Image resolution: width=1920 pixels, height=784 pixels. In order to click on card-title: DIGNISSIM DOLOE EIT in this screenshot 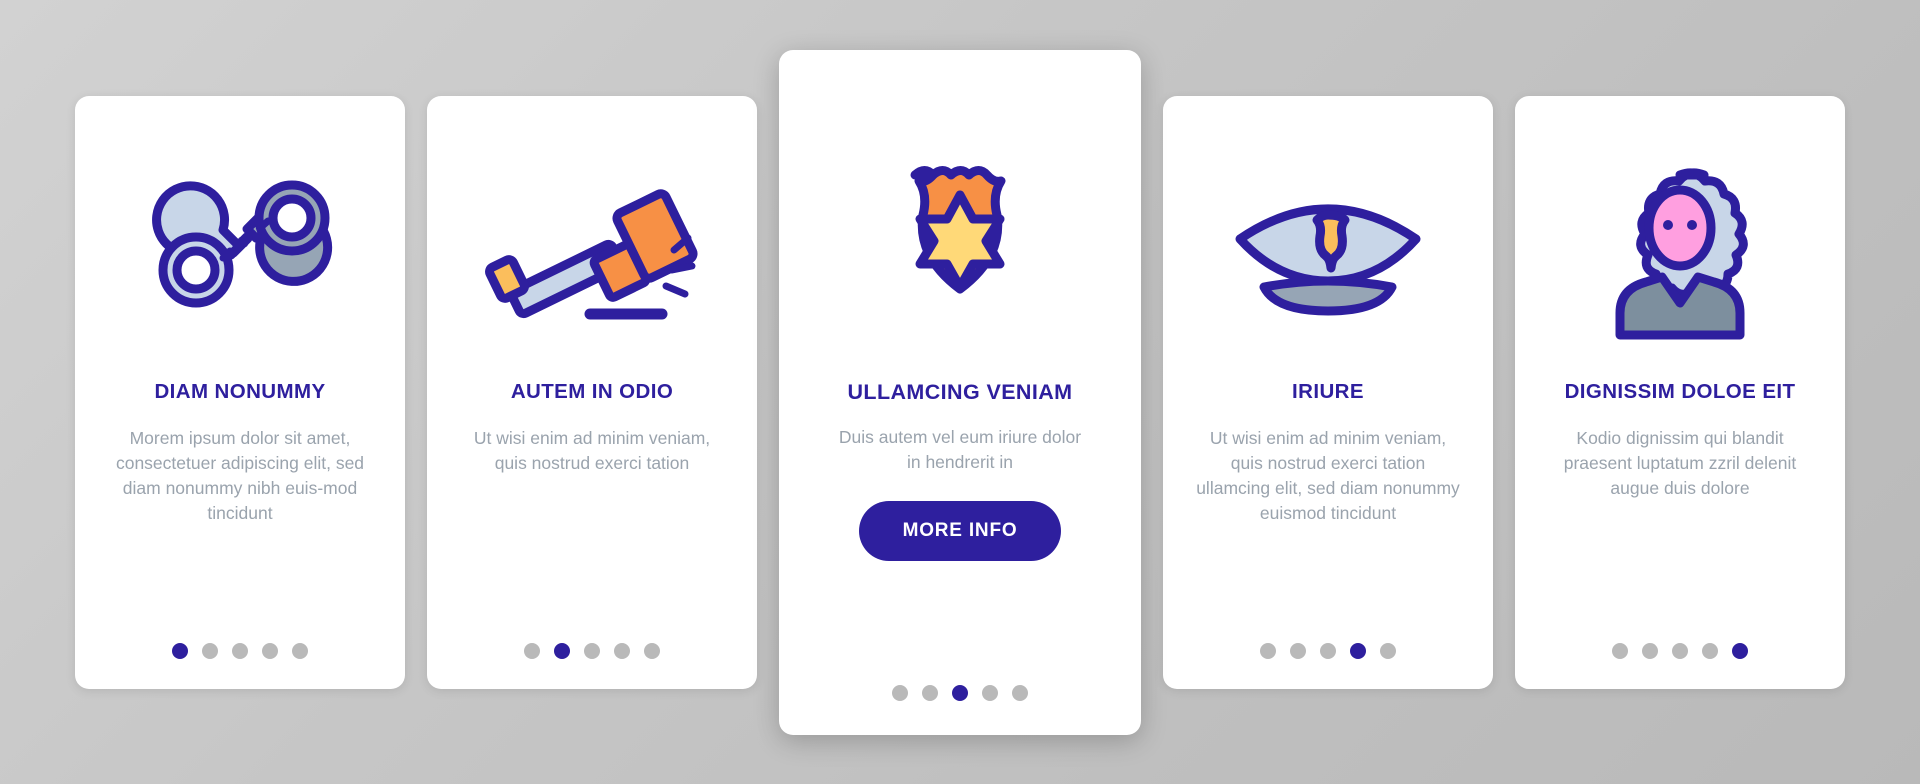, I will do `click(1680, 391)`.